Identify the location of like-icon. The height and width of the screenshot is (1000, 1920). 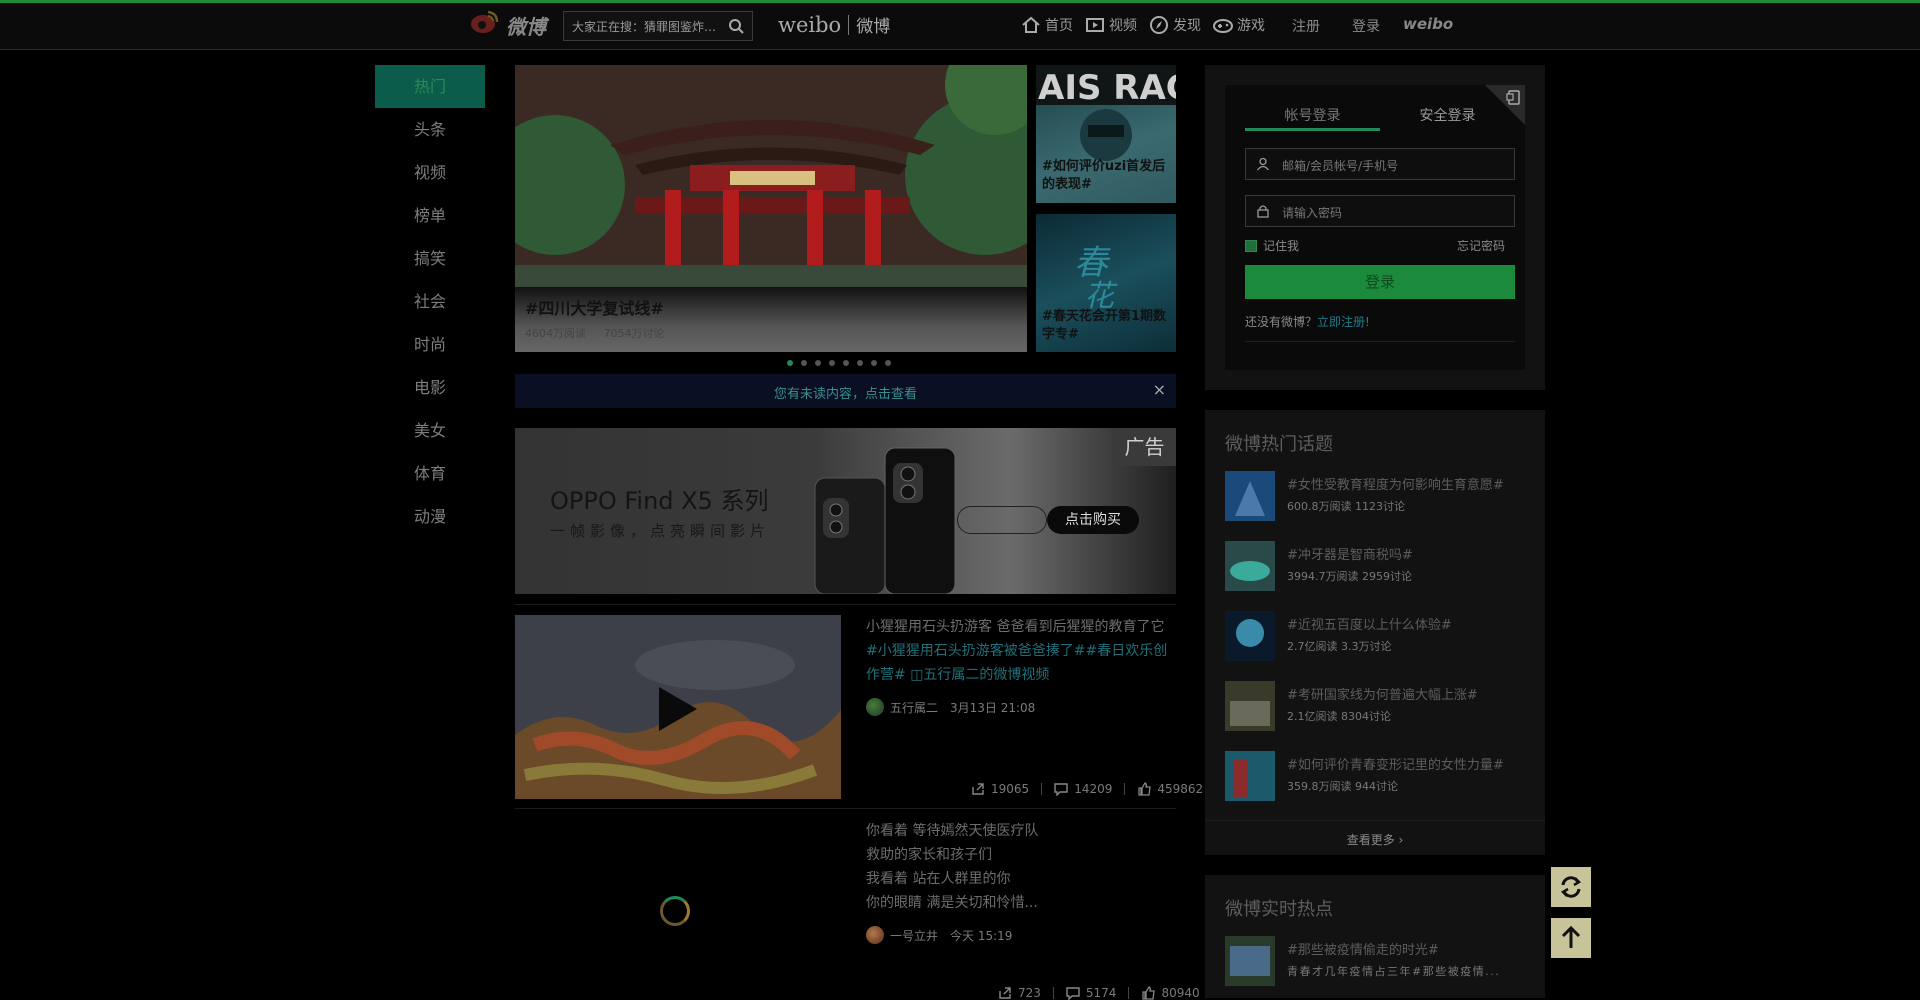
(1144, 789).